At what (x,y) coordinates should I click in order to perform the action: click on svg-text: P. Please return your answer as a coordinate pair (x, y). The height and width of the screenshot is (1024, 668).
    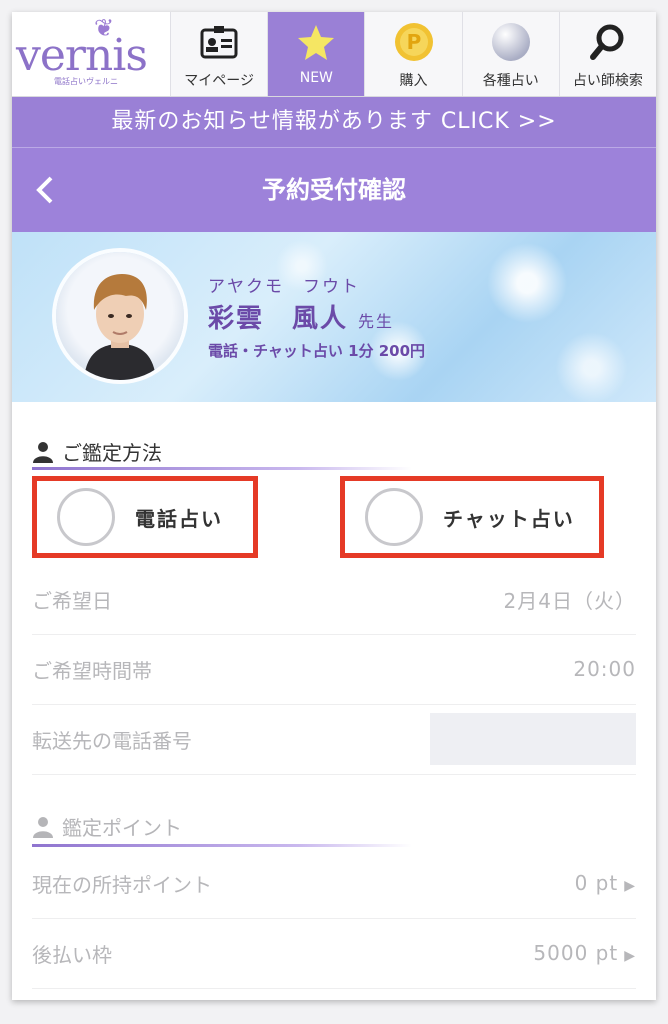
    Looking at the image, I should click on (413, 42).